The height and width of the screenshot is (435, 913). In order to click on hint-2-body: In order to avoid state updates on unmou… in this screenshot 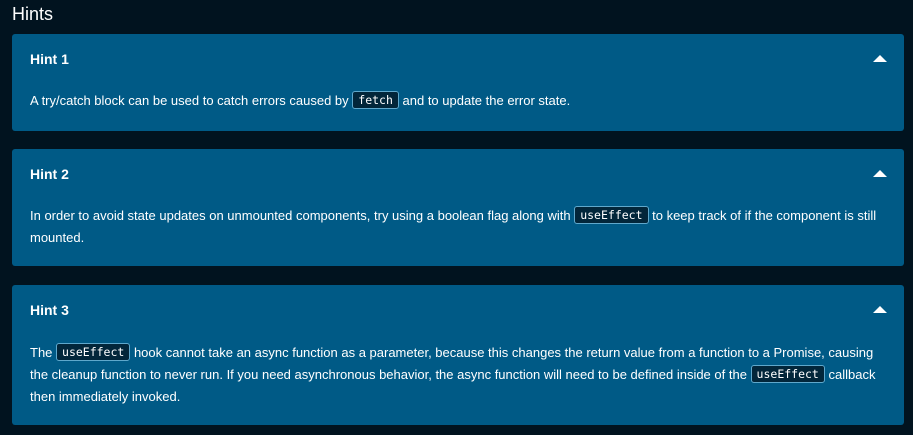, I will do `click(458, 227)`.